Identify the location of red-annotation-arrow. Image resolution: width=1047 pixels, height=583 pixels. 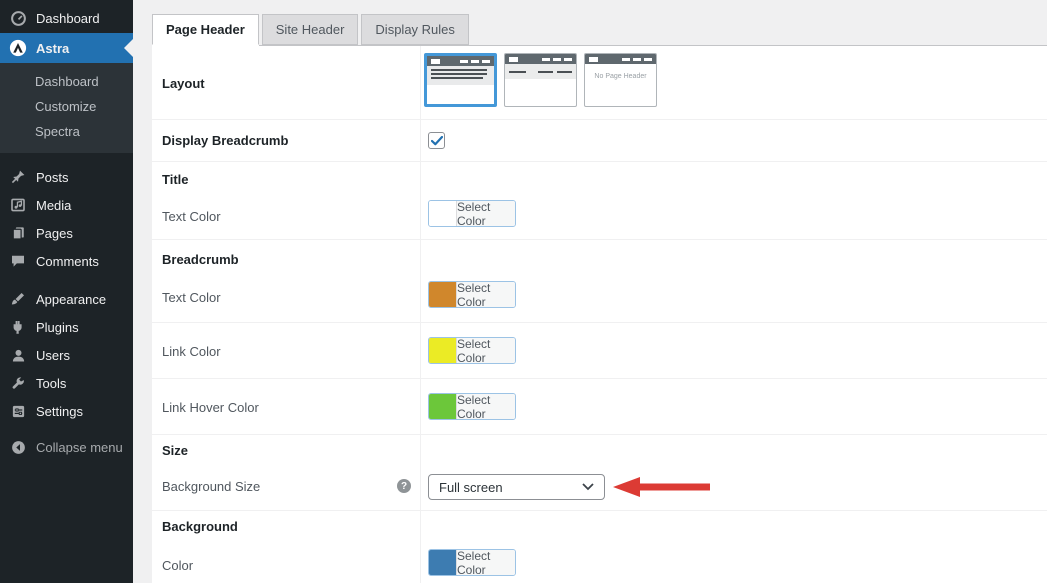
(661, 487).